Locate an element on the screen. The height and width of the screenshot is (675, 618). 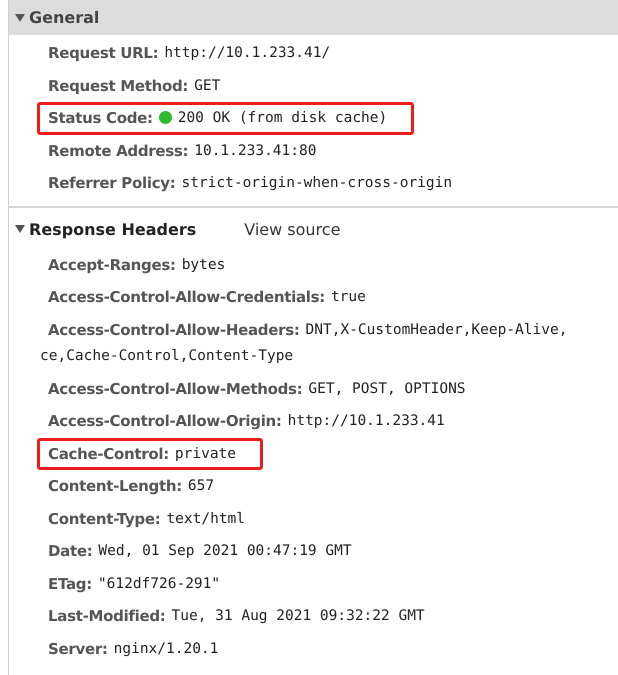
header-value: http://10.1.233.41 is located at coordinates (366, 421).